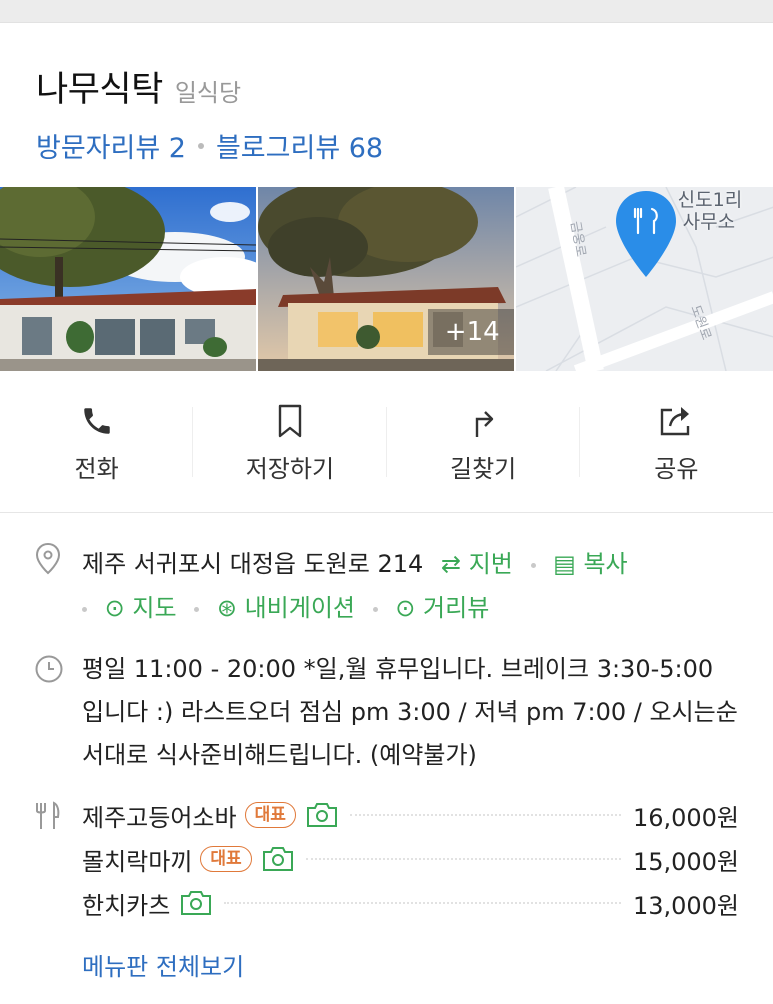 The image size is (773, 1004). Describe the element at coordinates (159, 817) in the screenshot. I see `menu-item-name: 제주고등어소바` at that location.